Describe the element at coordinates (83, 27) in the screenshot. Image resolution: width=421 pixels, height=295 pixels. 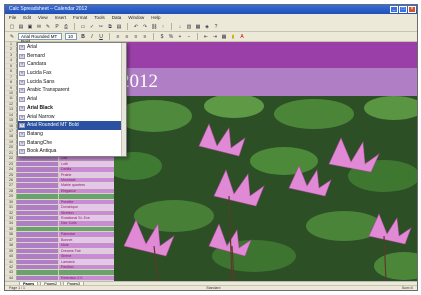
I see `preview-icon: ▭` at that location.